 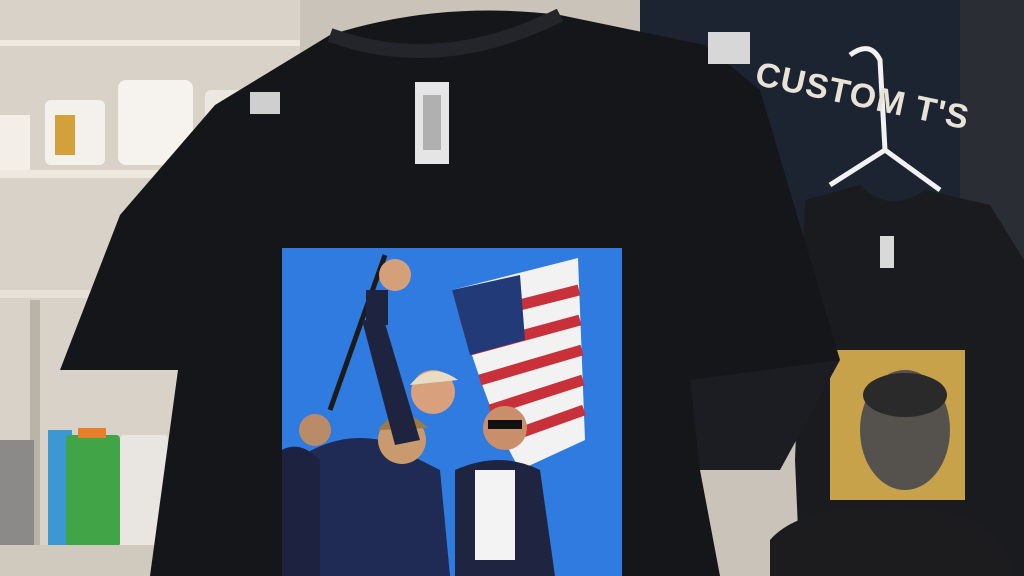 What do you see at coordinates (92, 433) in the screenshot?
I see `spool-cap` at bounding box center [92, 433].